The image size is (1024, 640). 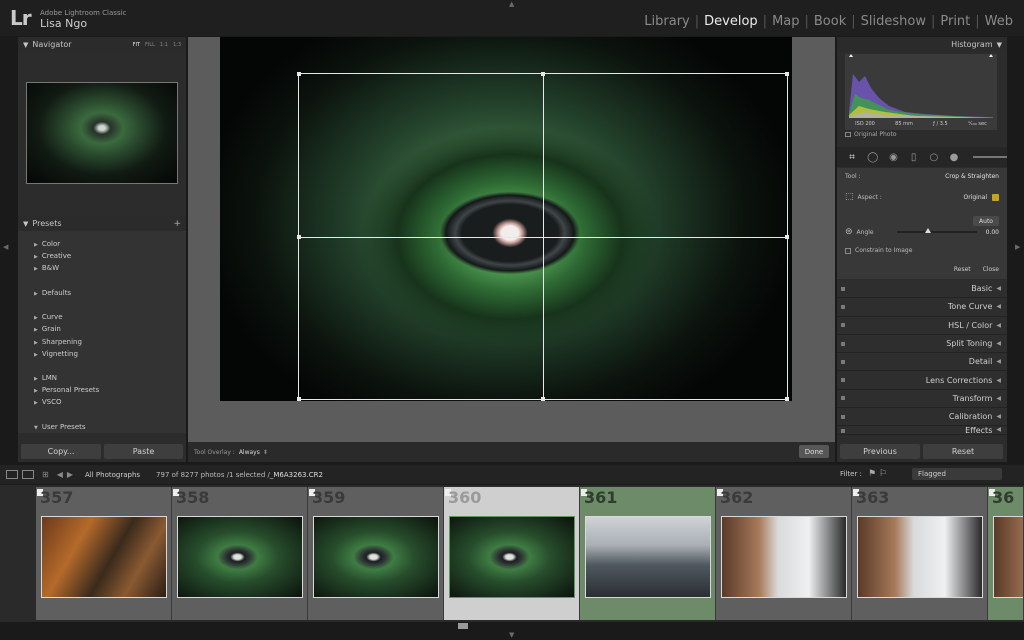 I want to click on left-panel-toggle-icon: ◀, so click(x=5, y=247).